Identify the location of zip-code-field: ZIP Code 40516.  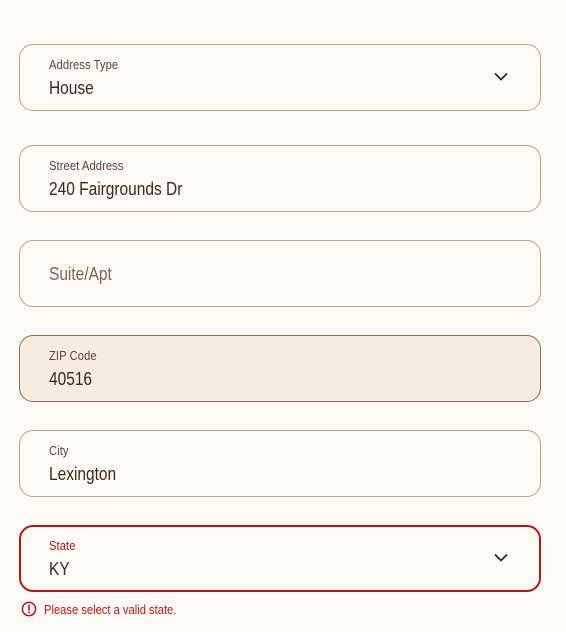
(280, 368).